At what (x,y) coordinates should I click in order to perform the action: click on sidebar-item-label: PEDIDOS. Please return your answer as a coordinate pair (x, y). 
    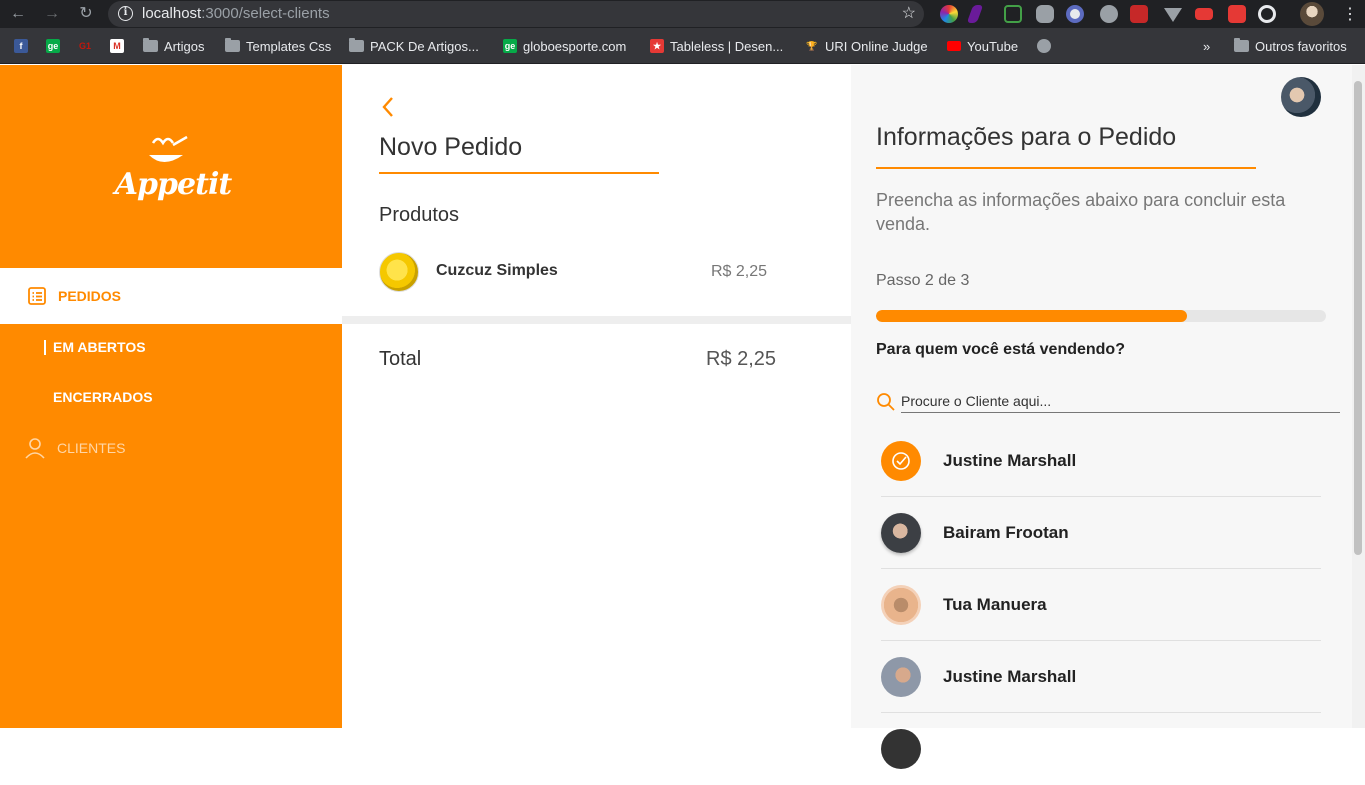
    Looking at the image, I should click on (90, 296).